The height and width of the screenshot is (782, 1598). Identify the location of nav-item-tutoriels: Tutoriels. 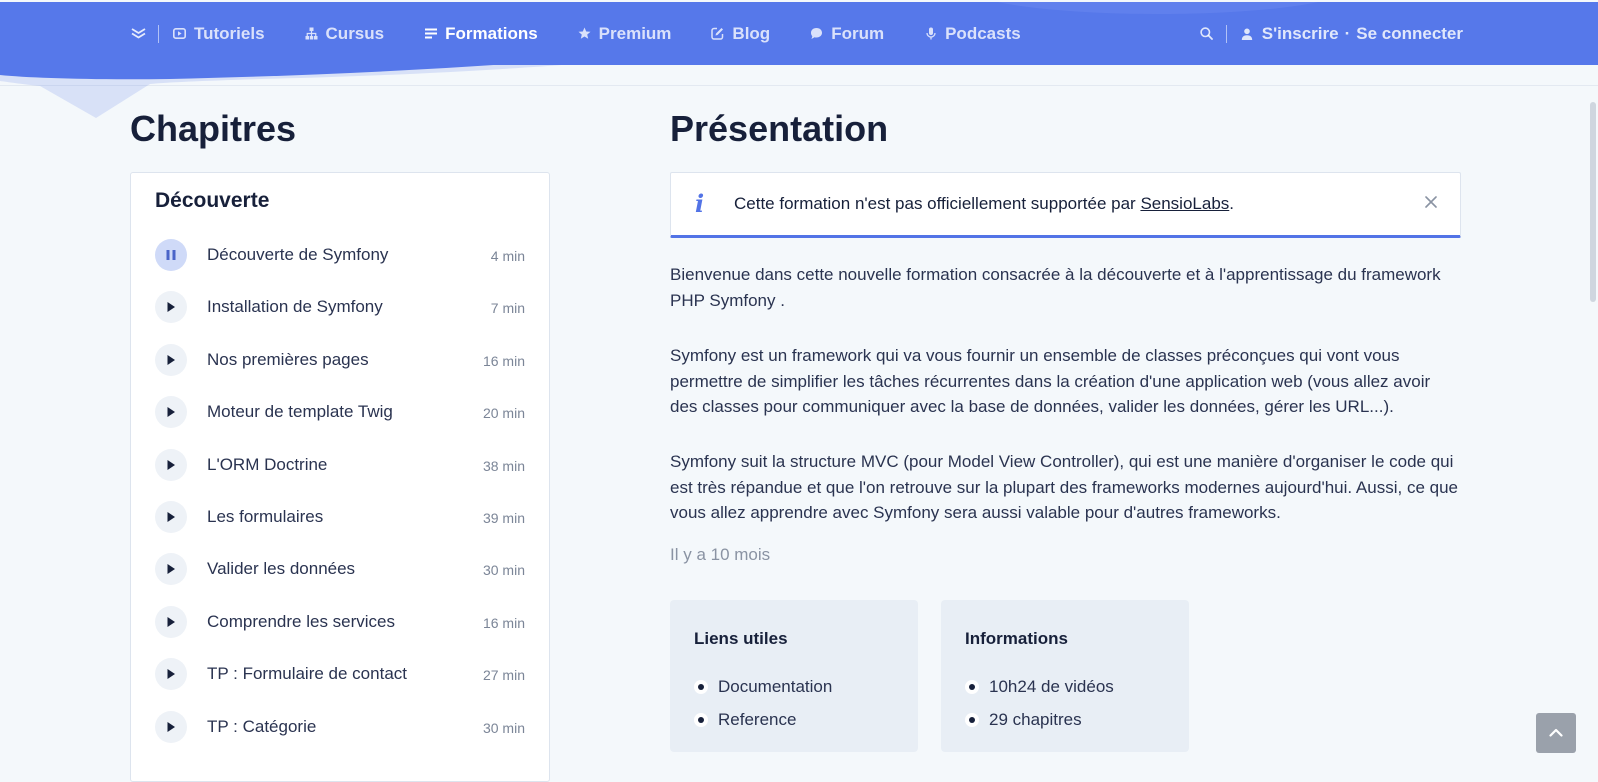
(219, 34).